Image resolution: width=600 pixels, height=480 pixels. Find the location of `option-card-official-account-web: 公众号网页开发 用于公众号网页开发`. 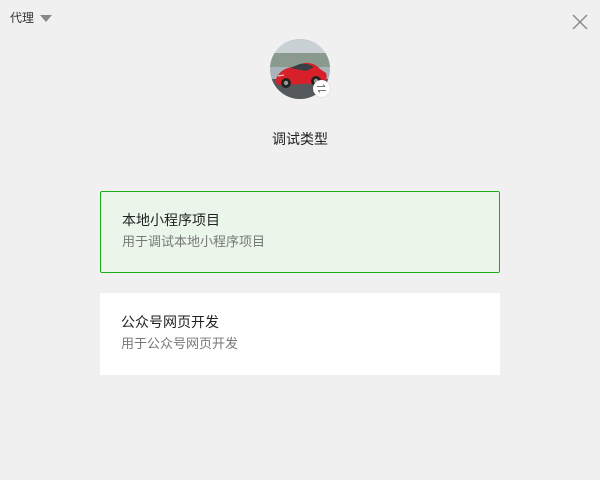

option-card-official-account-web: 公众号网页开发 用于公众号网页开发 is located at coordinates (300, 334).